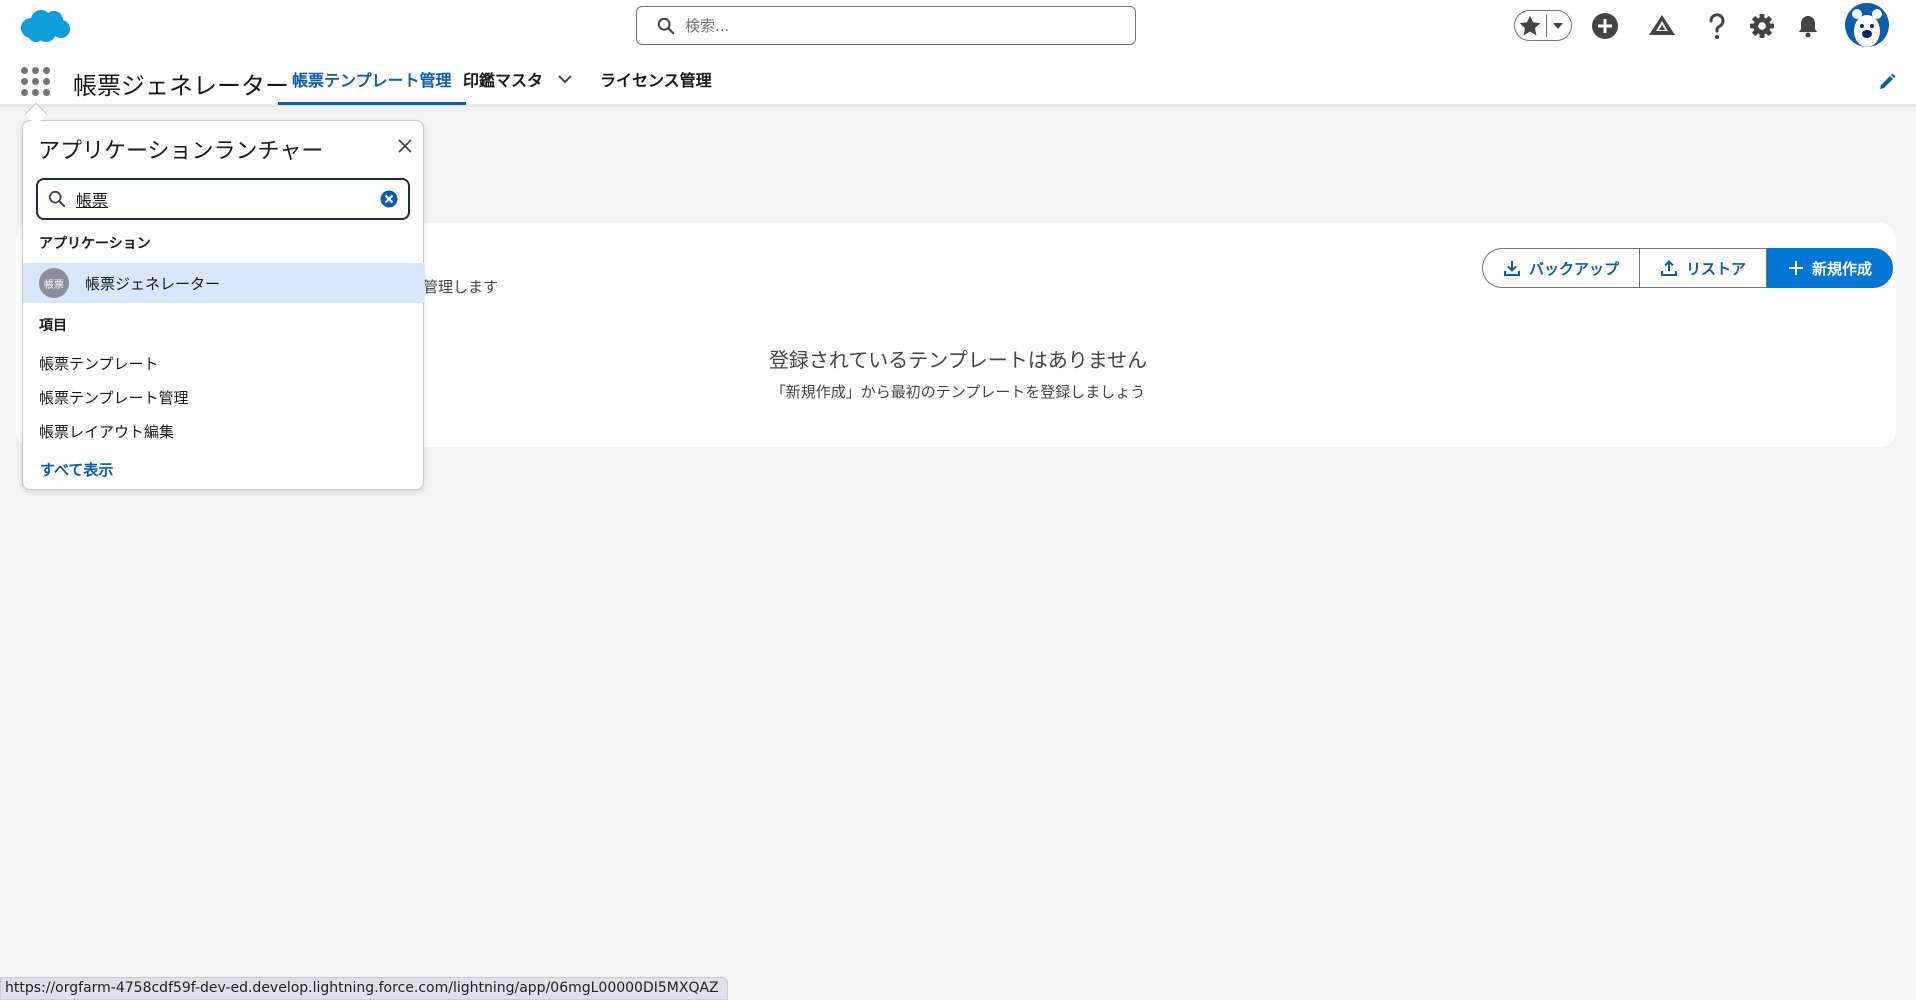 The height and width of the screenshot is (1000, 1916). I want to click on setup-gear-icon, so click(1762, 26).